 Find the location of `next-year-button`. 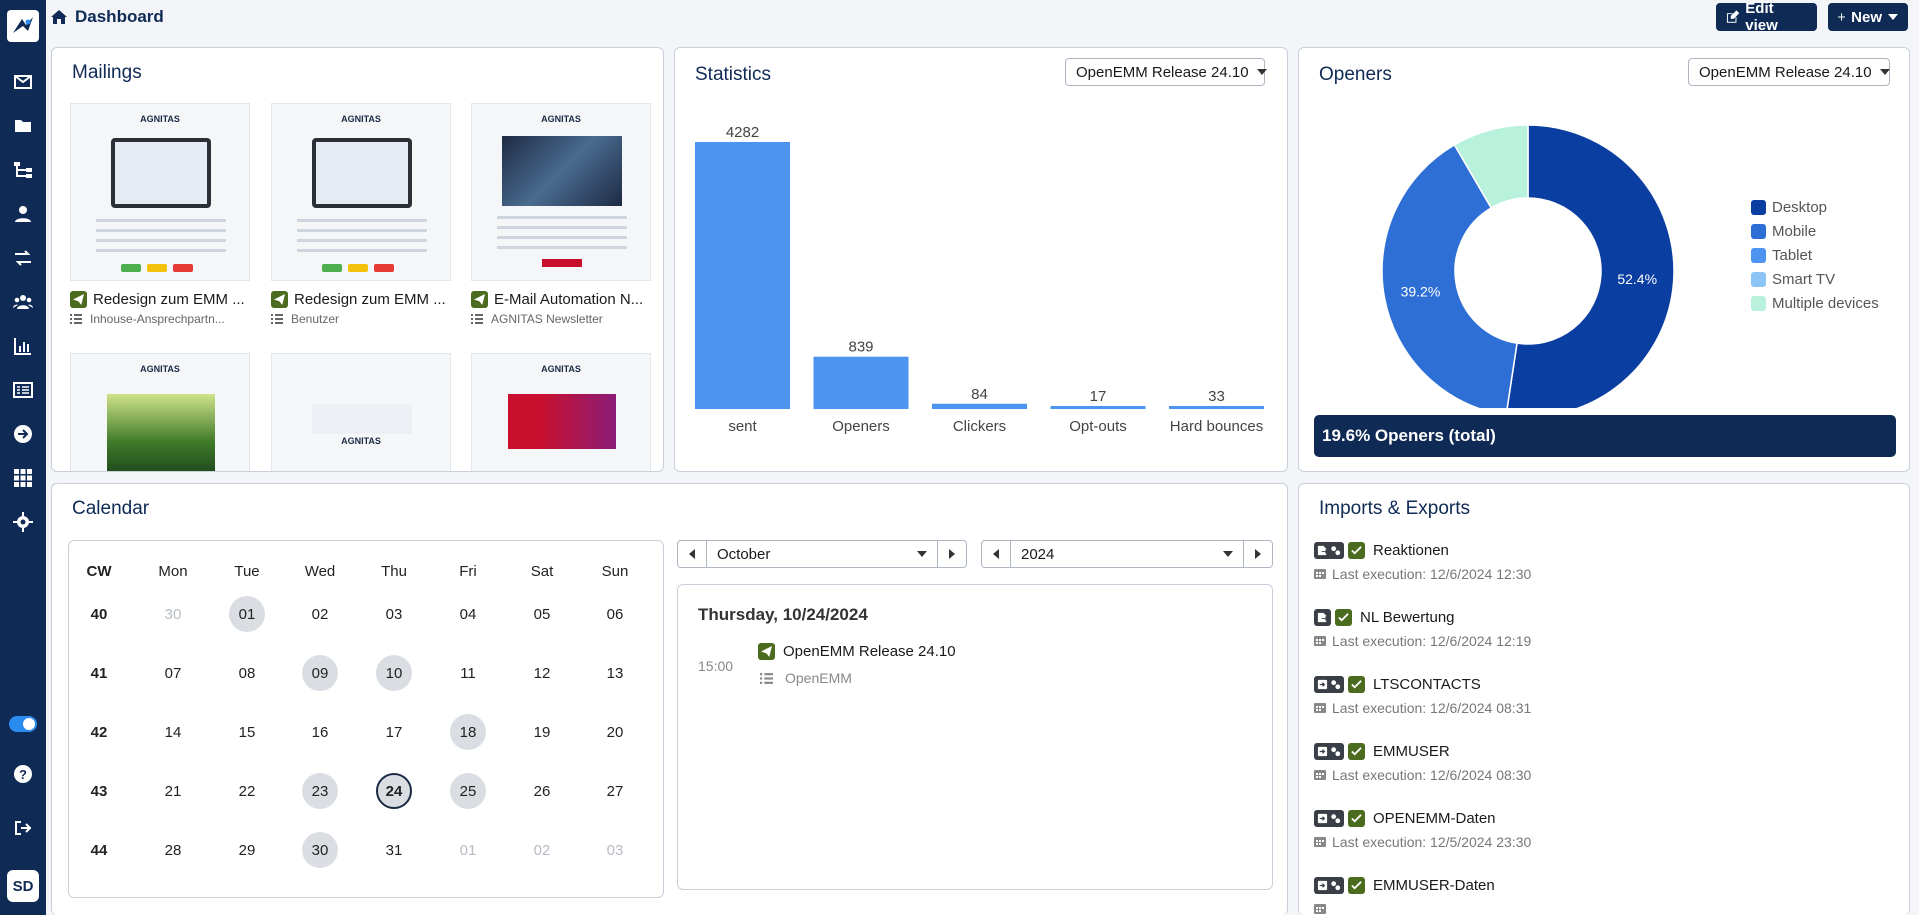

next-year-button is located at coordinates (1258, 554).